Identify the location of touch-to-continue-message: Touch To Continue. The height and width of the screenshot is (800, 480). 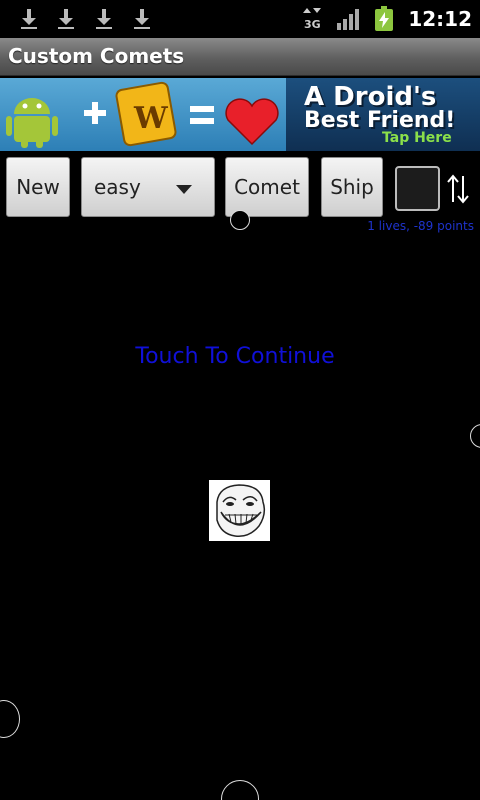
(235, 356).